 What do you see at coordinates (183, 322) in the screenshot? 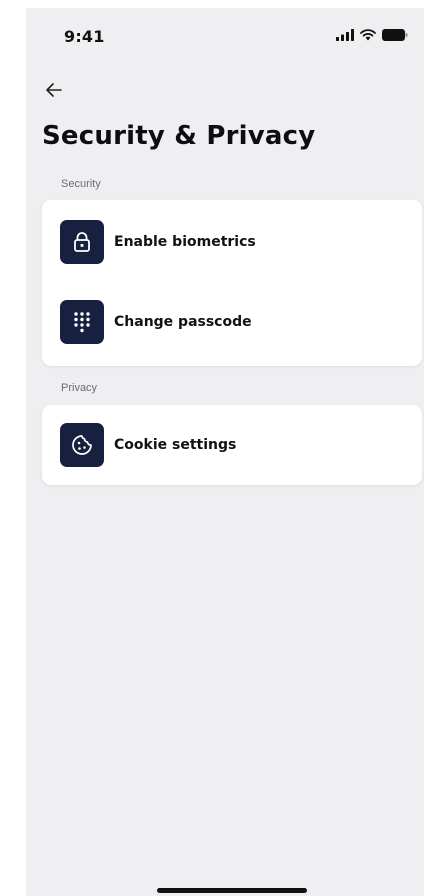
I see `change-passcode-label: Change passcode` at bounding box center [183, 322].